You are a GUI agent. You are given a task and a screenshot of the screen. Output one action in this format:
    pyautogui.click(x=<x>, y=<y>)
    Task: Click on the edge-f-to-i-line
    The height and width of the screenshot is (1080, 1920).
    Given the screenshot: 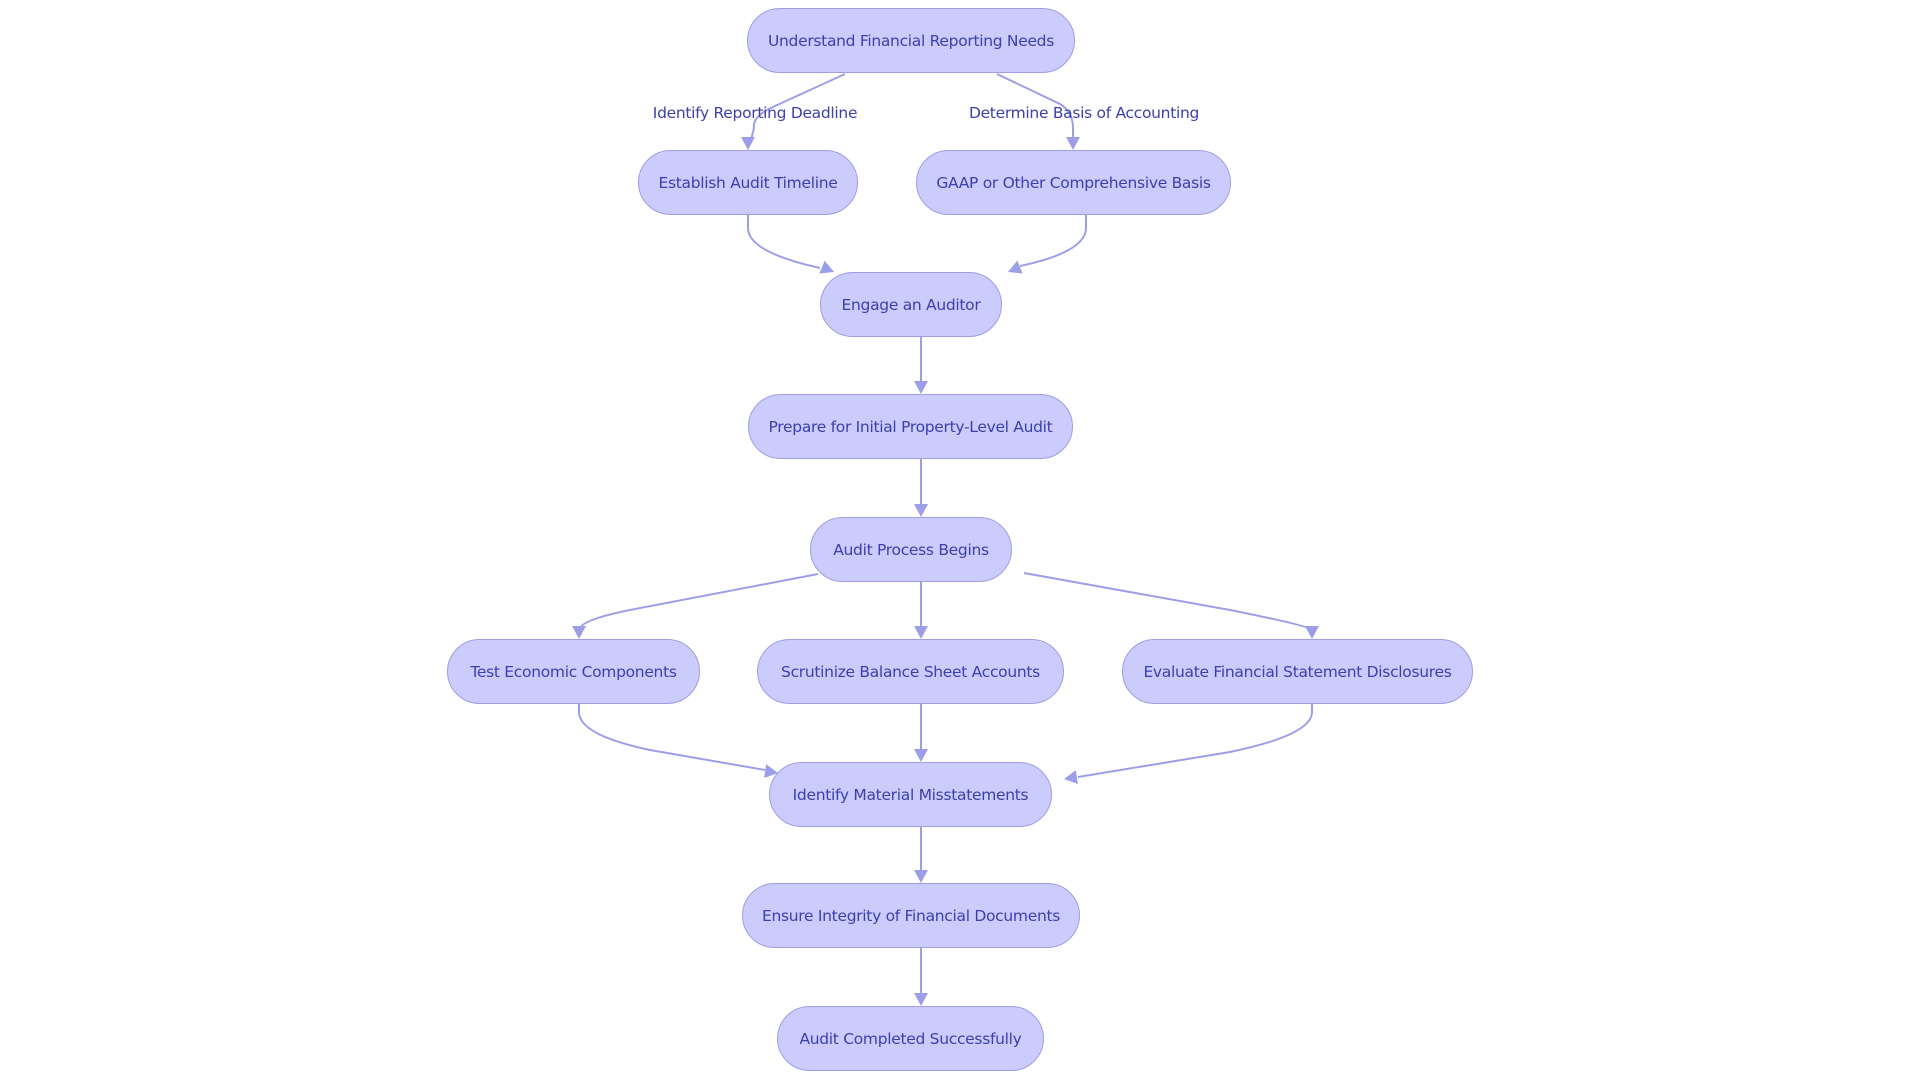 What is the action you would take?
    pyautogui.click(x=1168, y=601)
    